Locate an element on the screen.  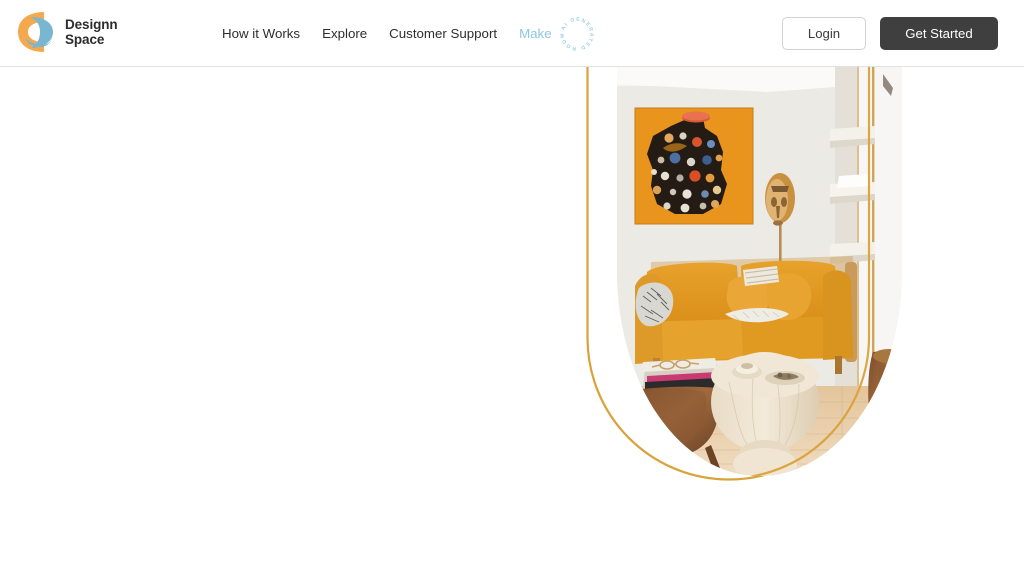
nav-make: Make AI GENERATED ROOMS is located at coordinates (559, 33).